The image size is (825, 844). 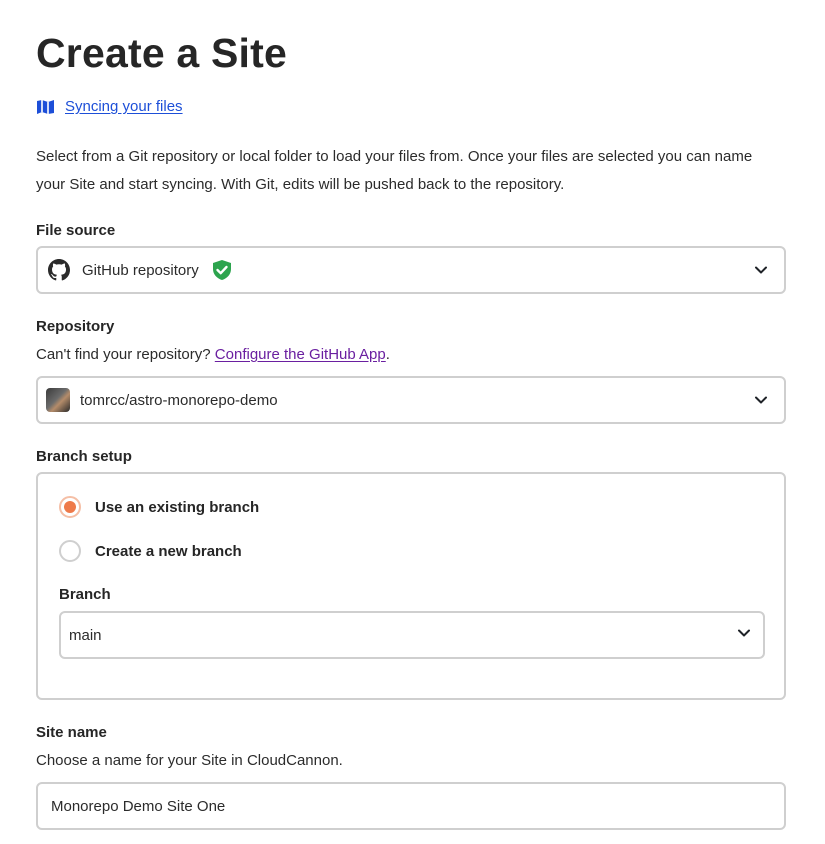 I want to click on docs-link-row: Syncing your files, so click(x=109, y=106).